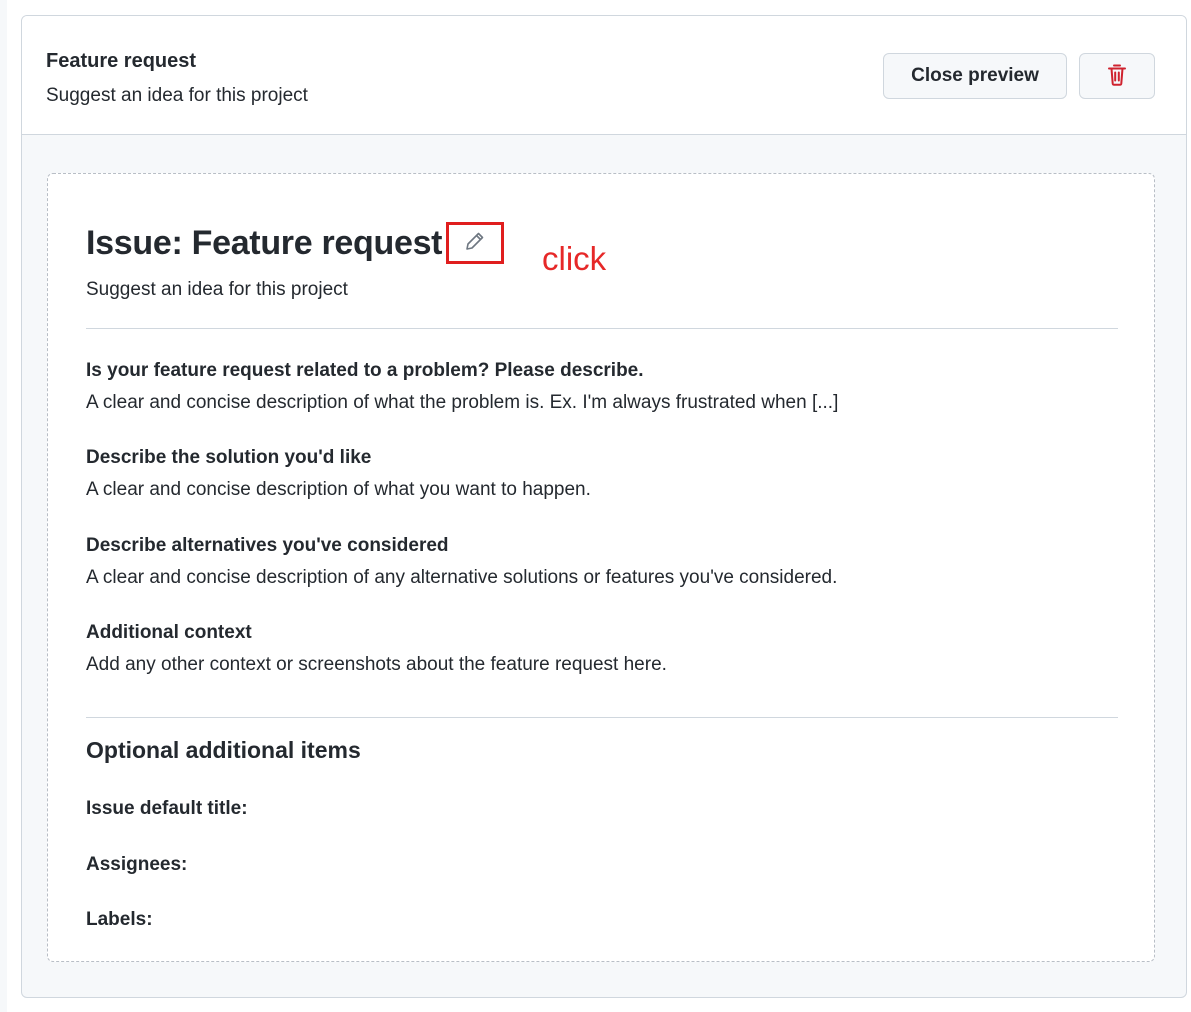 The width and height of the screenshot is (1191, 1012). I want to click on issue-title-row: Issue: Feature request, so click(295, 243).